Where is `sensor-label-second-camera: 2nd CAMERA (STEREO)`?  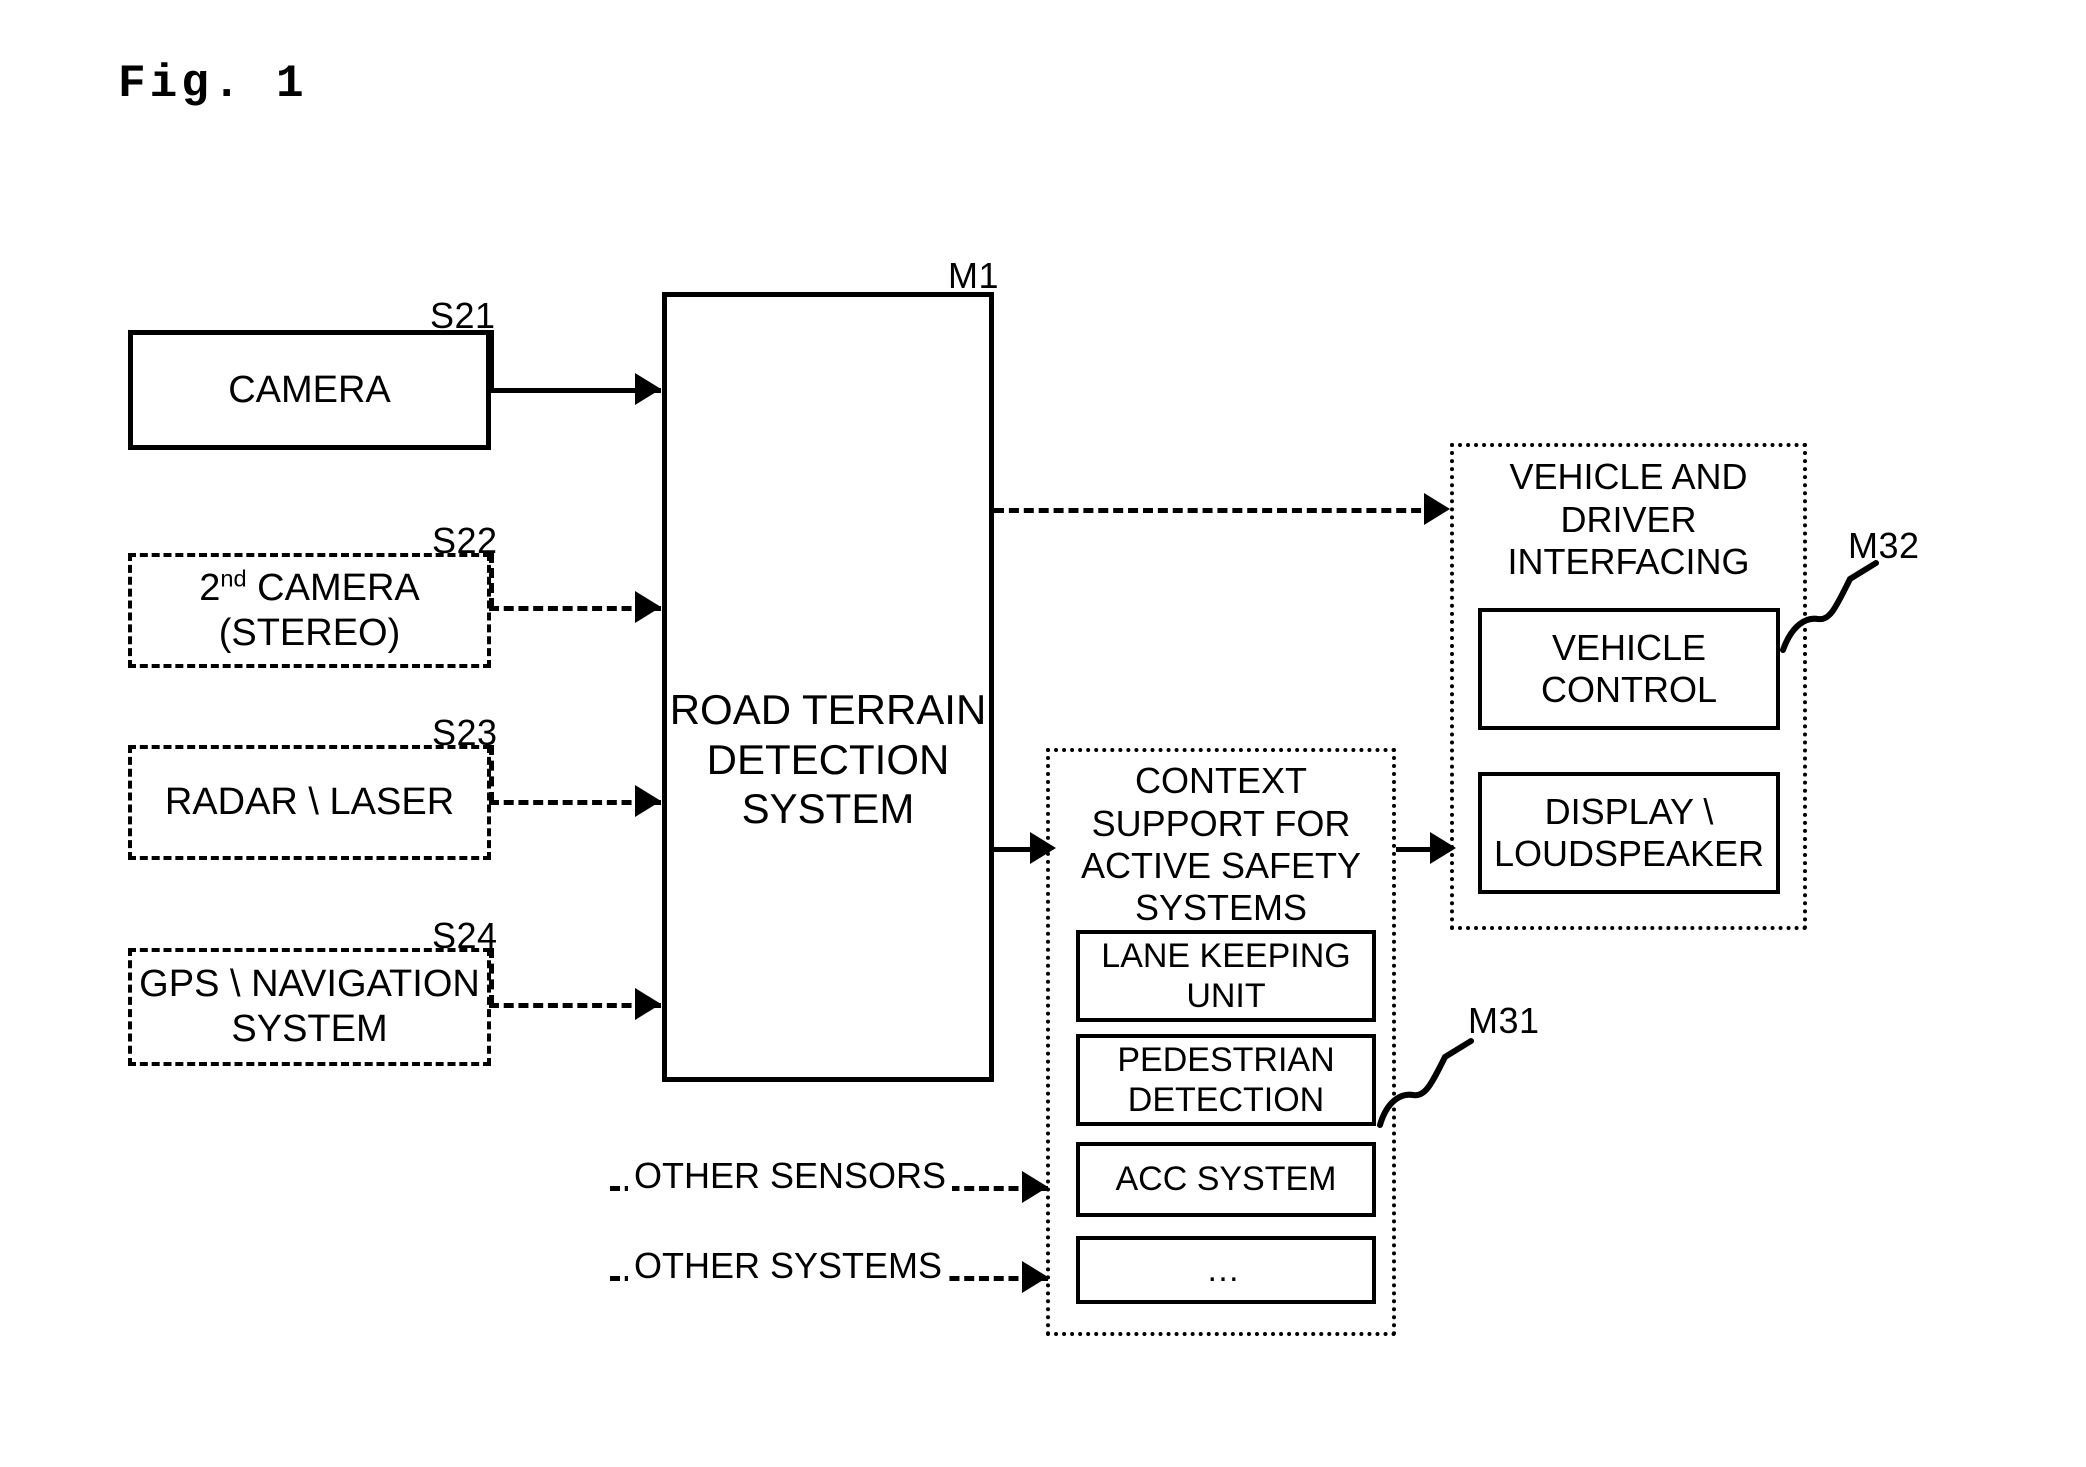 sensor-label-second-camera: 2nd CAMERA (STEREO) is located at coordinates (309, 611).